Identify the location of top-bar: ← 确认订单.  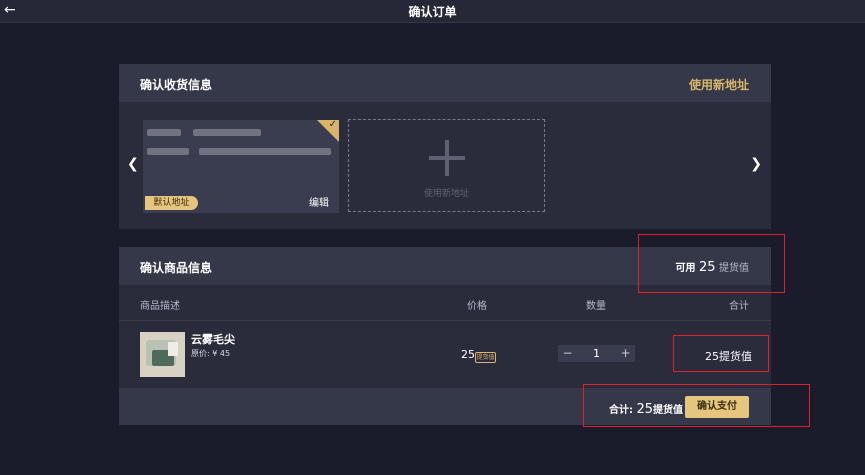
(432, 11).